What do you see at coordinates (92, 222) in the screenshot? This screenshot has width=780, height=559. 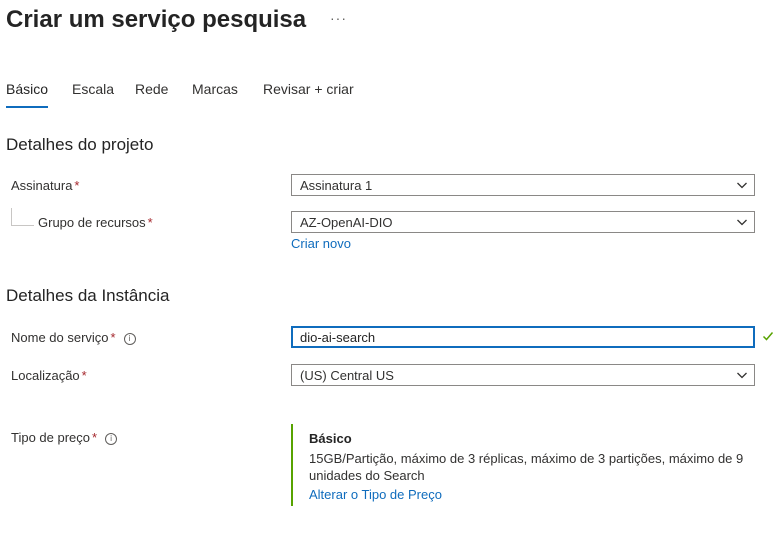 I see `resource-group-label-text: Grupo de recursos` at bounding box center [92, 222].